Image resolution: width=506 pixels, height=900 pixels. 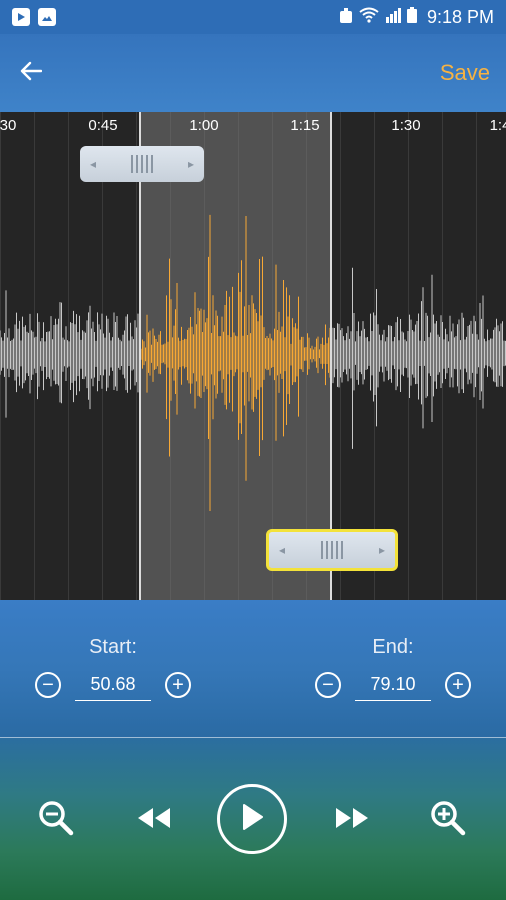 What do you see at coordinates (346, 17) in the screenshot?
I see `alarm-icon` at bounding box center [346, 17].